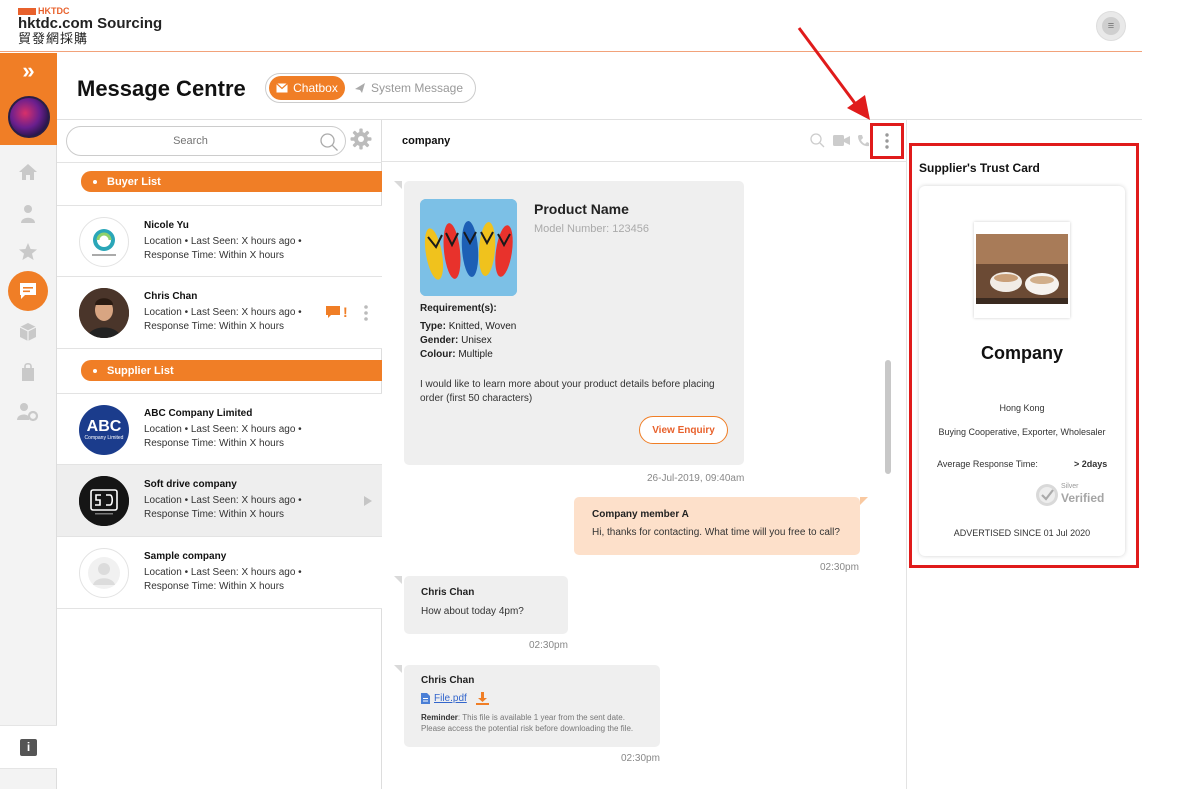  I want to click on brand-chinese: 貿發網採購, so click(53, 38).